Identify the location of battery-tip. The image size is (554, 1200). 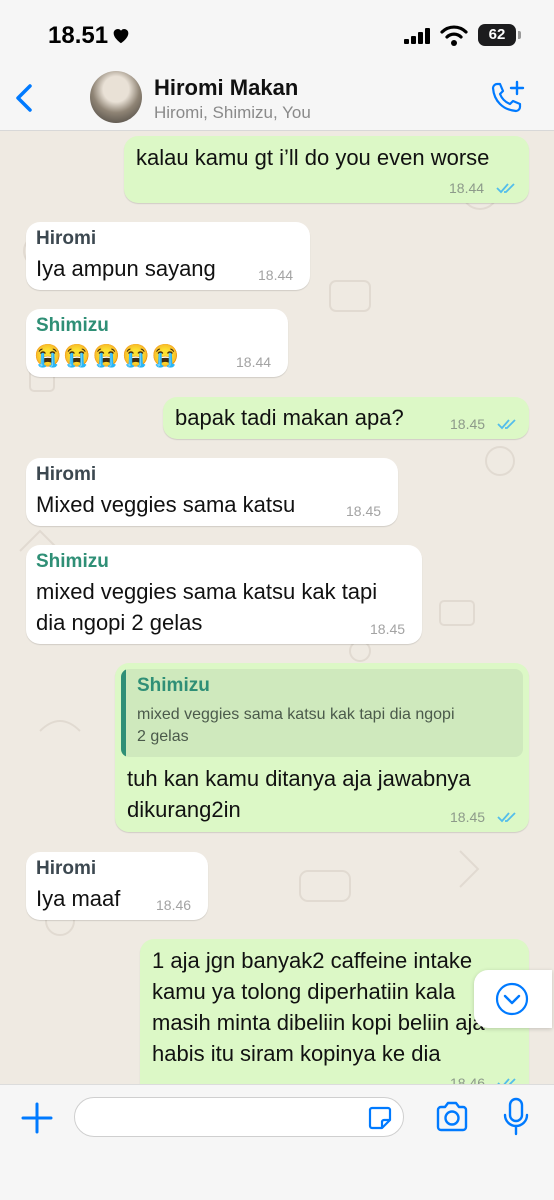
(519, 35).